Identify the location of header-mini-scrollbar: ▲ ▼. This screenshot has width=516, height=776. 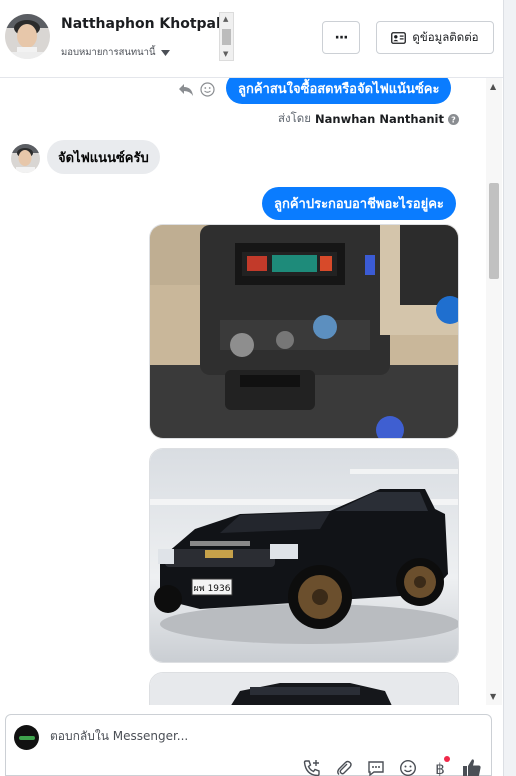
(226, 36).